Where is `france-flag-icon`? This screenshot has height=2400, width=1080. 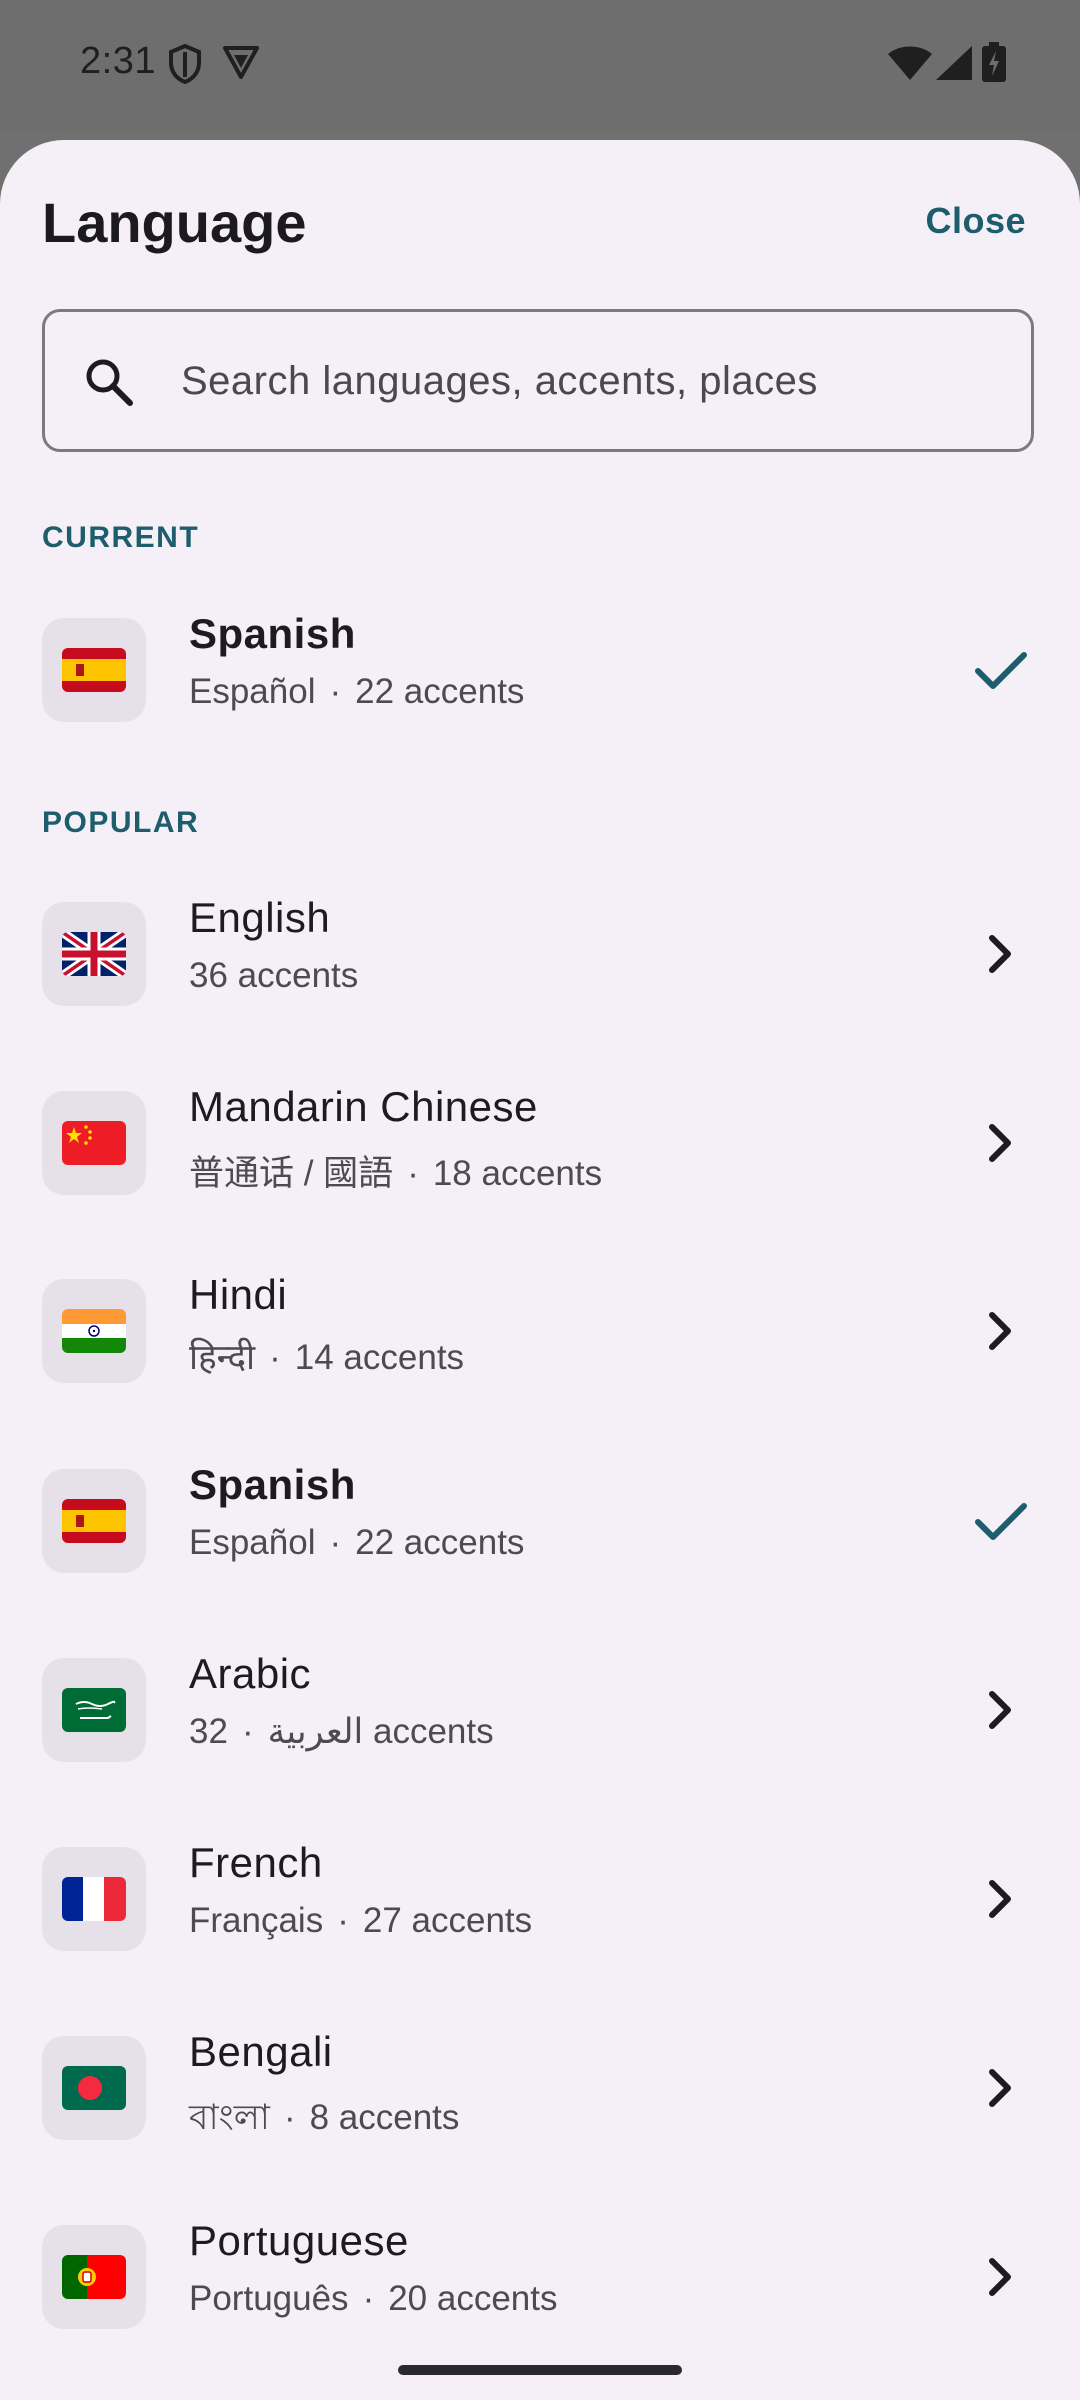
france-flag-icon is located at coordinates (94, 1899).